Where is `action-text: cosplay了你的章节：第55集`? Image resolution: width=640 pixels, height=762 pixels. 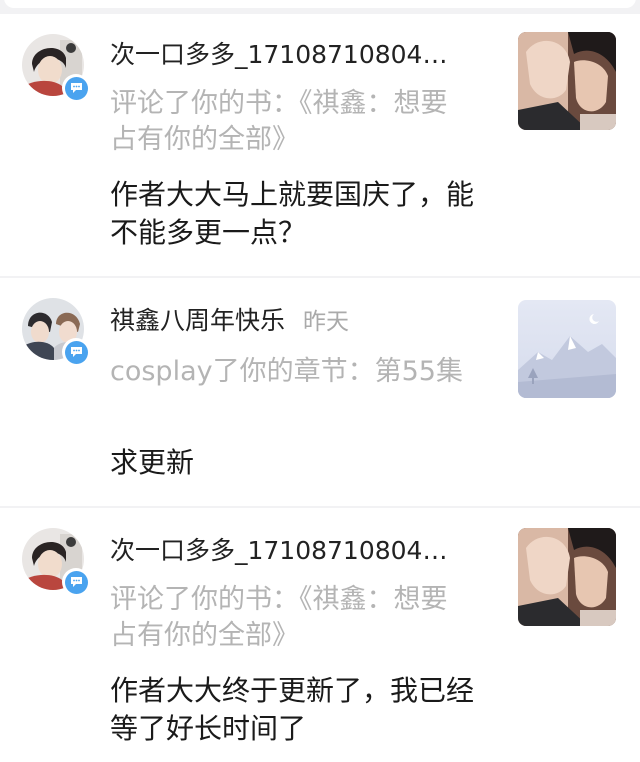
action-text: cosplay了你的章节：第55集 is located at coordinates (295, 372).